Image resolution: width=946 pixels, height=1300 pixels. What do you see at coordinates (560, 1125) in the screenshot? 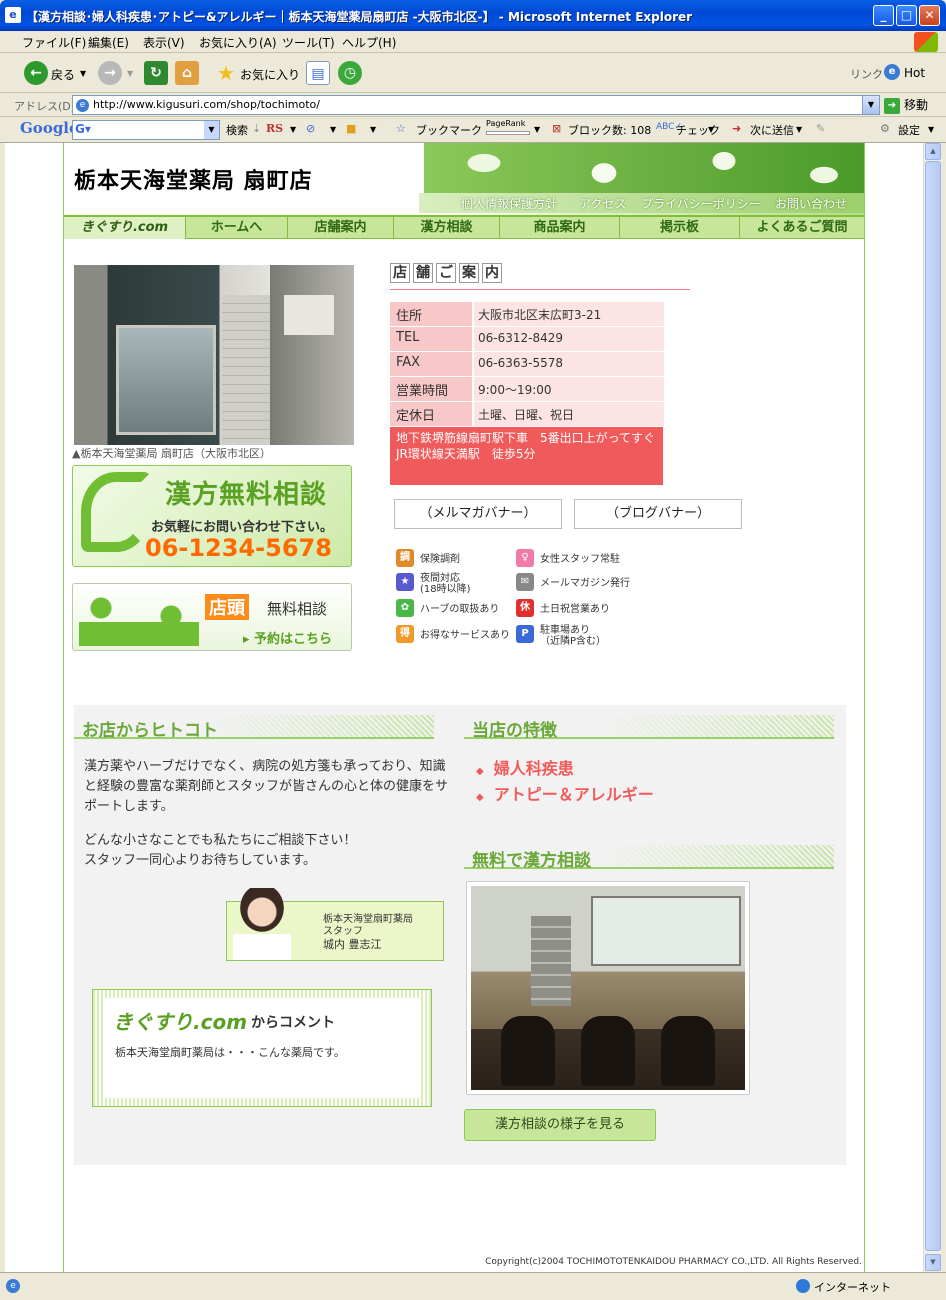
I see `view-consult-button: 漢方相談の様子を見る` at bounding box center [560, 1125].